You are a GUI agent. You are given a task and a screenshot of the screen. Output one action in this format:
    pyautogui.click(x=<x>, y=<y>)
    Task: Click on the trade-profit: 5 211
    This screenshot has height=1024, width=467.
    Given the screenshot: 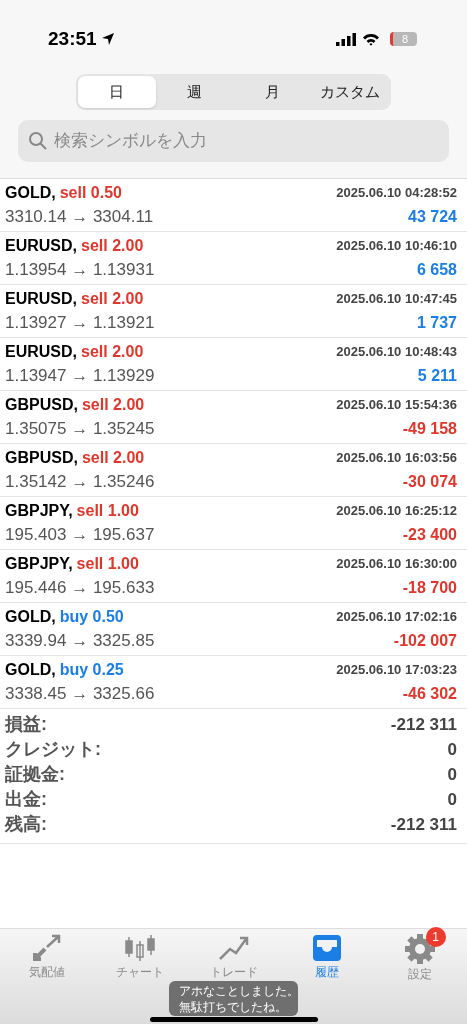 What is the action you would take?
    pyautogui.click(x=437, y=376)
    